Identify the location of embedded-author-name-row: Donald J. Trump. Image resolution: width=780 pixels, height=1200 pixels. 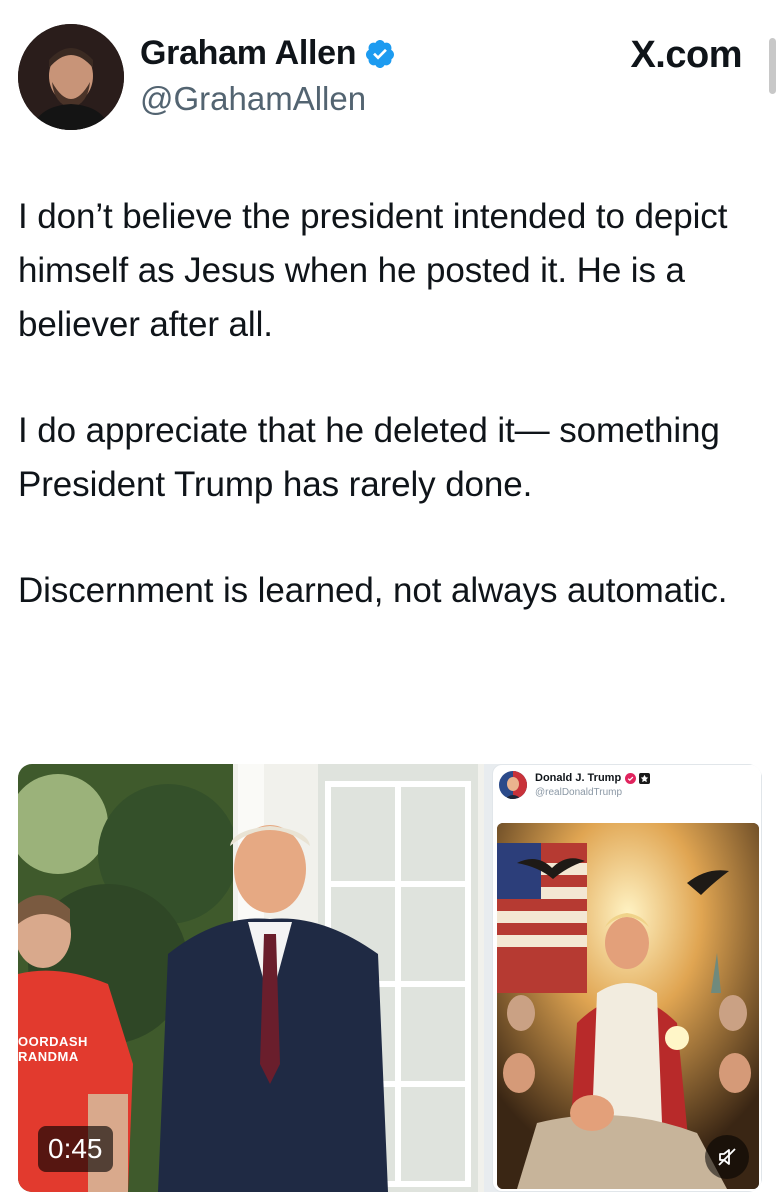
(593, 778).